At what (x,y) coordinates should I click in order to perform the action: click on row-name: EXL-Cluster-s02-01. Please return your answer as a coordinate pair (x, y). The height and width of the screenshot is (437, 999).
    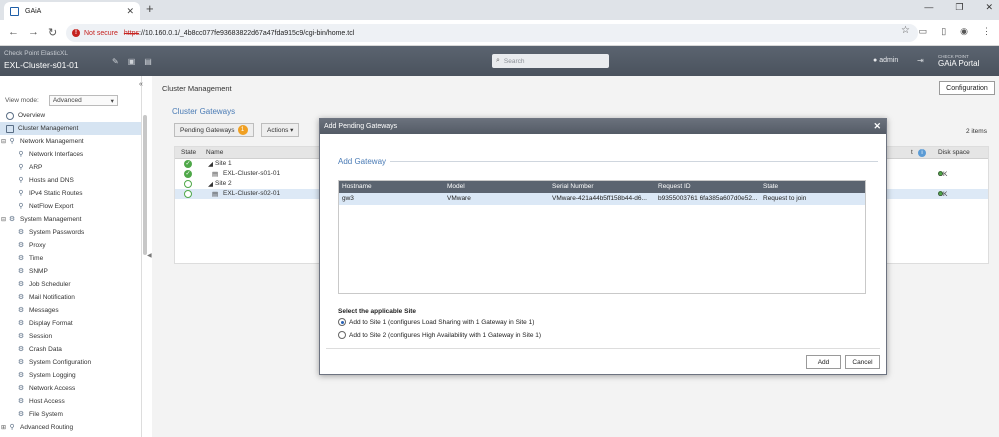
    Looking at the image, I should click on (252, 193).